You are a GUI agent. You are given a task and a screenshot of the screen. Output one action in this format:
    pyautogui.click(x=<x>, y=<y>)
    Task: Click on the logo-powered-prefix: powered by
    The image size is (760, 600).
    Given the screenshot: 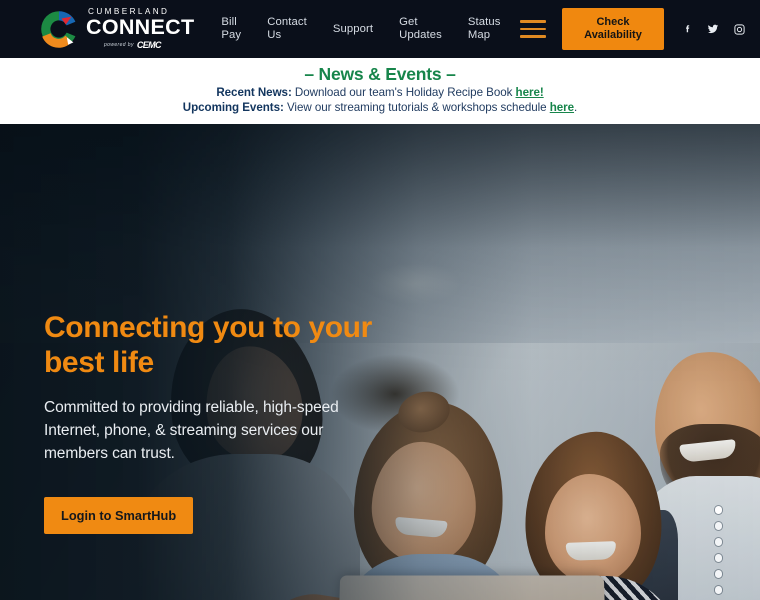 What is the action you would take?
    pyautogui.click(x=119, y=44)
    